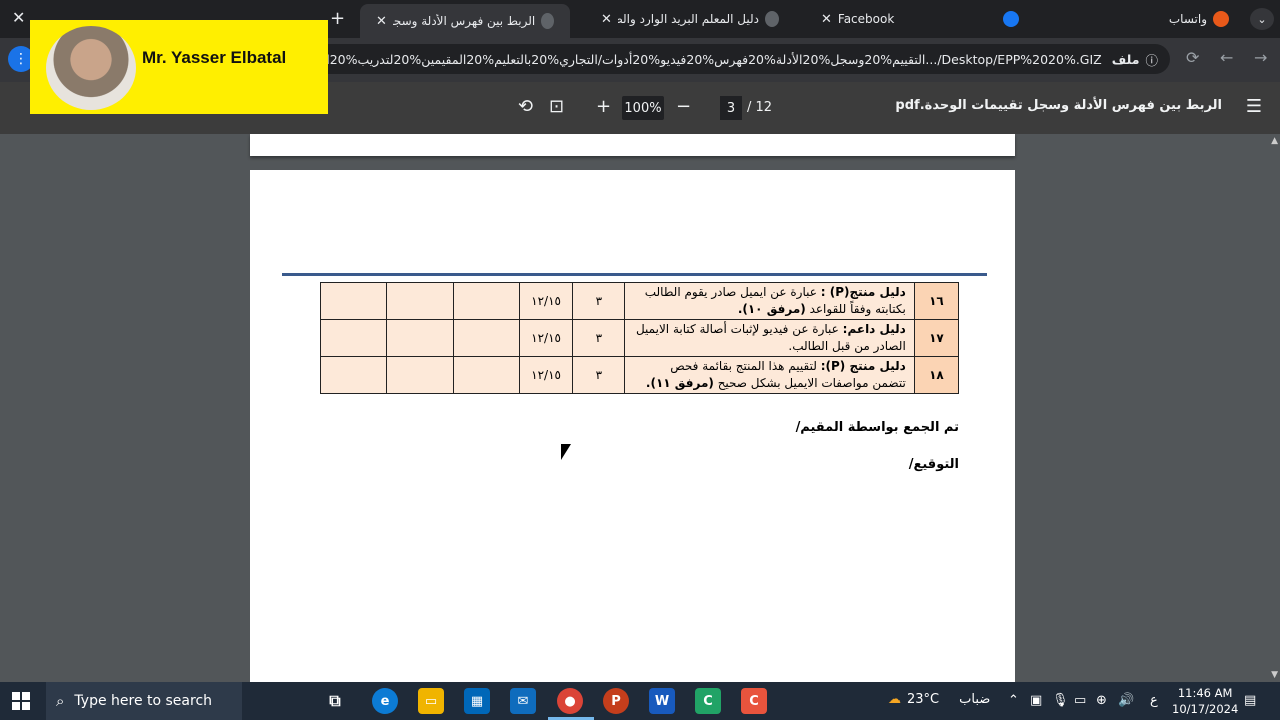 This screenshot has width=1280, height=720. I want to click on search-placeholder: Type here to search, so click(143, 701).